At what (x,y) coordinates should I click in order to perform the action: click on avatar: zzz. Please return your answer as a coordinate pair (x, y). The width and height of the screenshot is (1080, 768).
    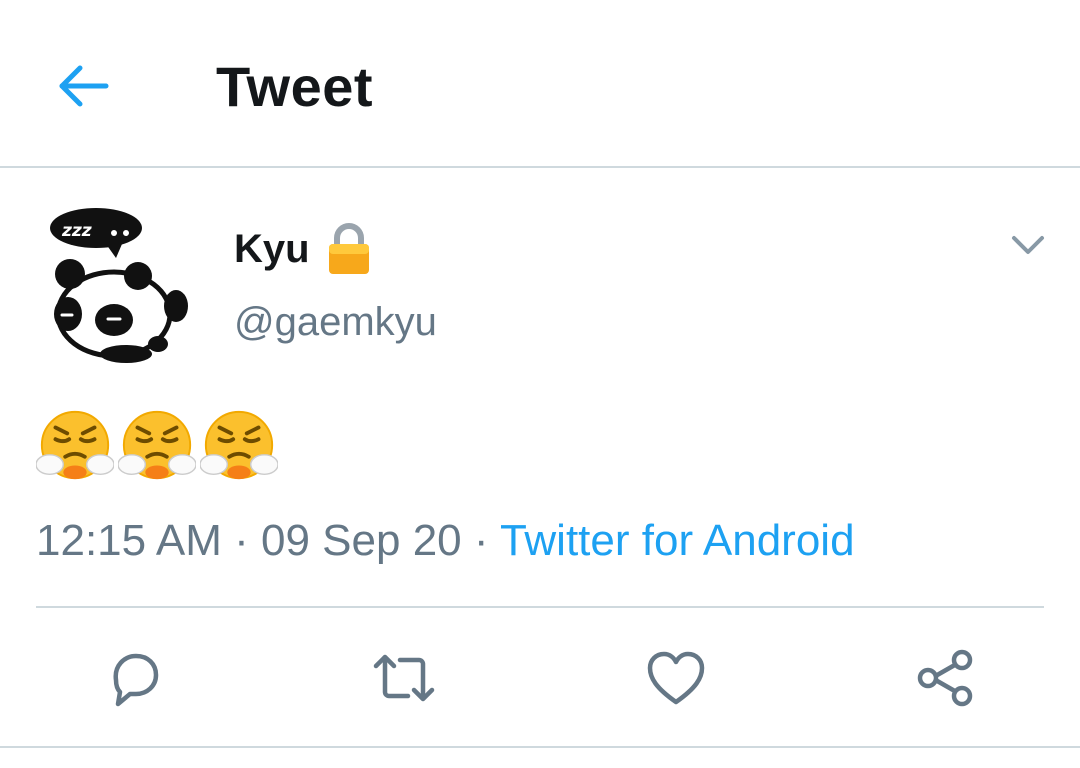
    Looking at the image, I should click on (115, 283).